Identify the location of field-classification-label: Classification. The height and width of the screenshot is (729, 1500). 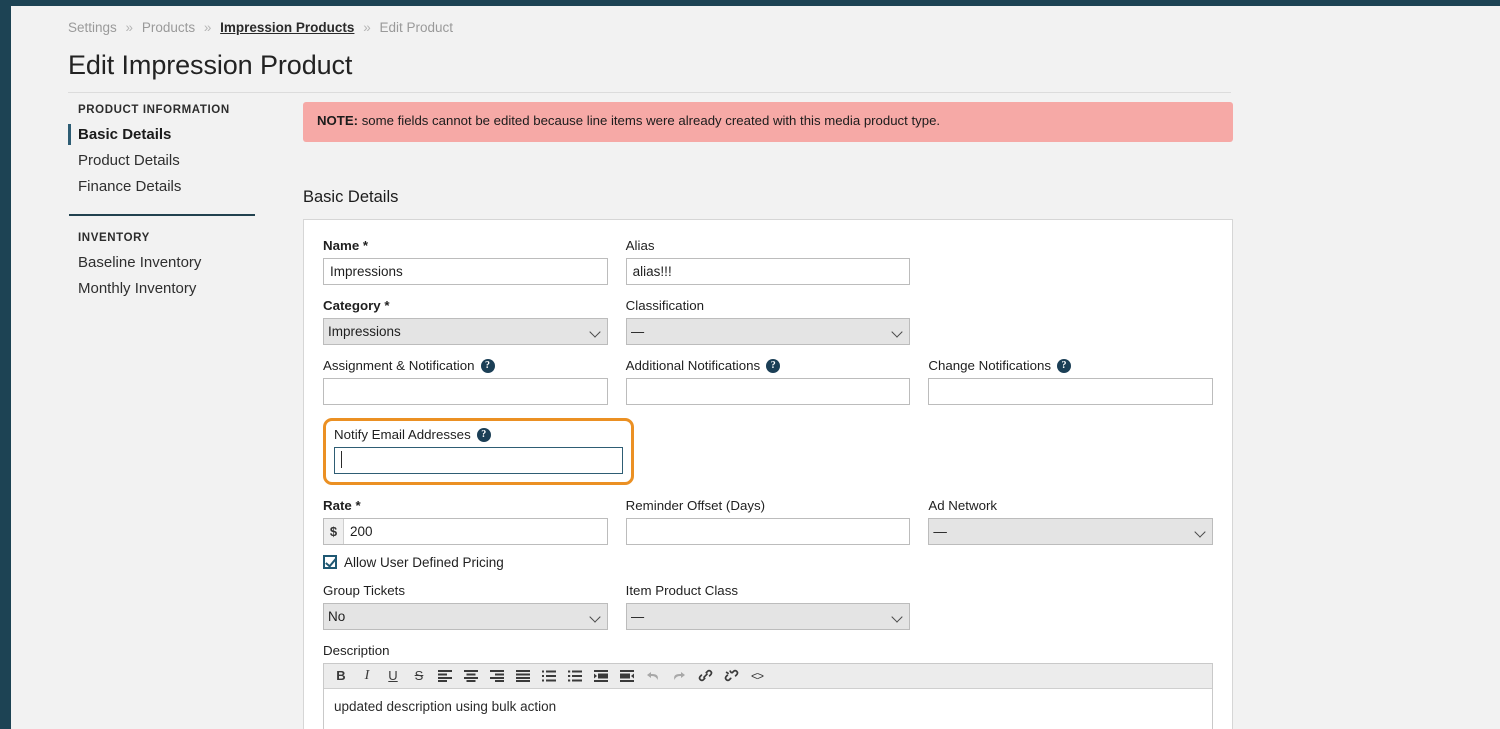
(665, 305).